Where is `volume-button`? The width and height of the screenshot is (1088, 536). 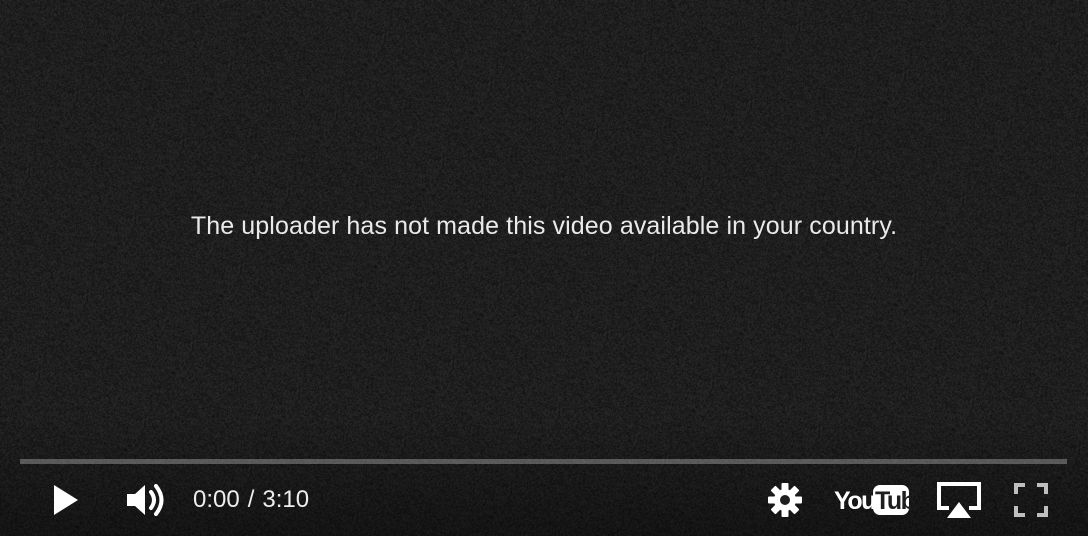 volume-button is located at coordinates (146, 500).